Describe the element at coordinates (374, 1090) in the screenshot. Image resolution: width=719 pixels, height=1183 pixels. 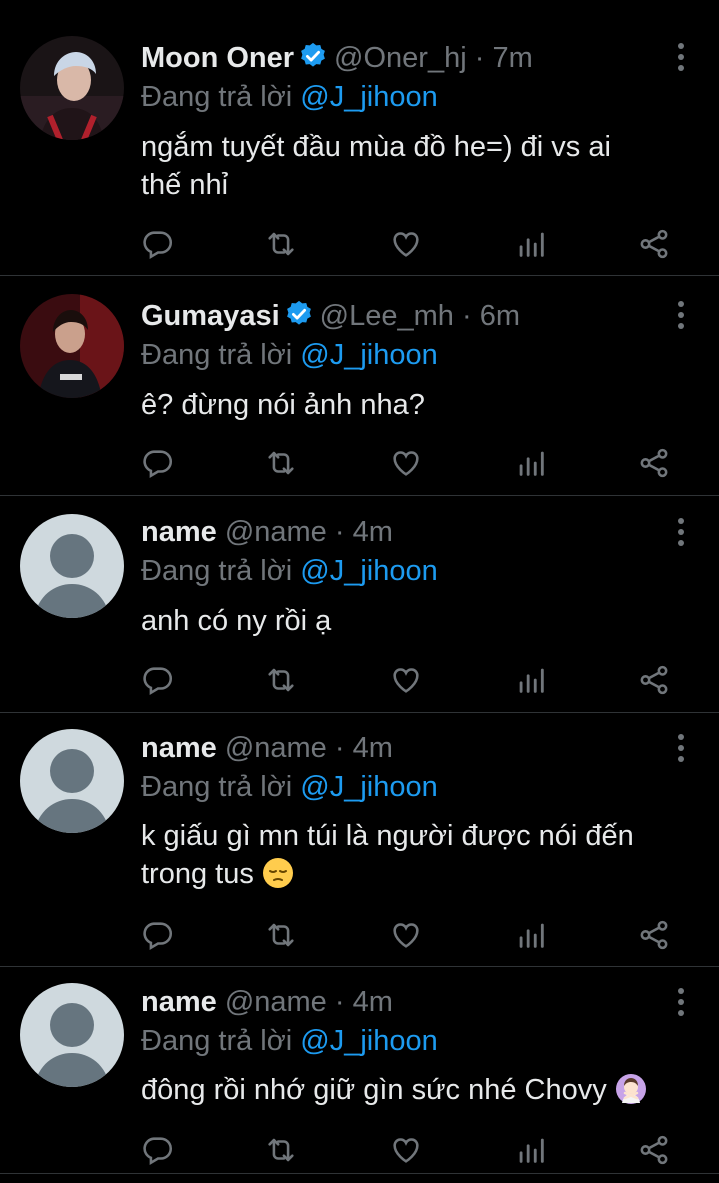
I see `tweet-text-line: đông rồi nhớ giữ gìn sức nhé Chovy` at that location.